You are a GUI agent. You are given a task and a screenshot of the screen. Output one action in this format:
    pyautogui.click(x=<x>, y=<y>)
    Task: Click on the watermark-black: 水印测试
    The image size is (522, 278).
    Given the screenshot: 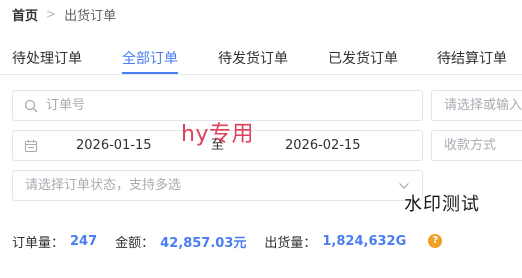 What is the action you would take?
    pyautogui.click(x=442, y=204)
    